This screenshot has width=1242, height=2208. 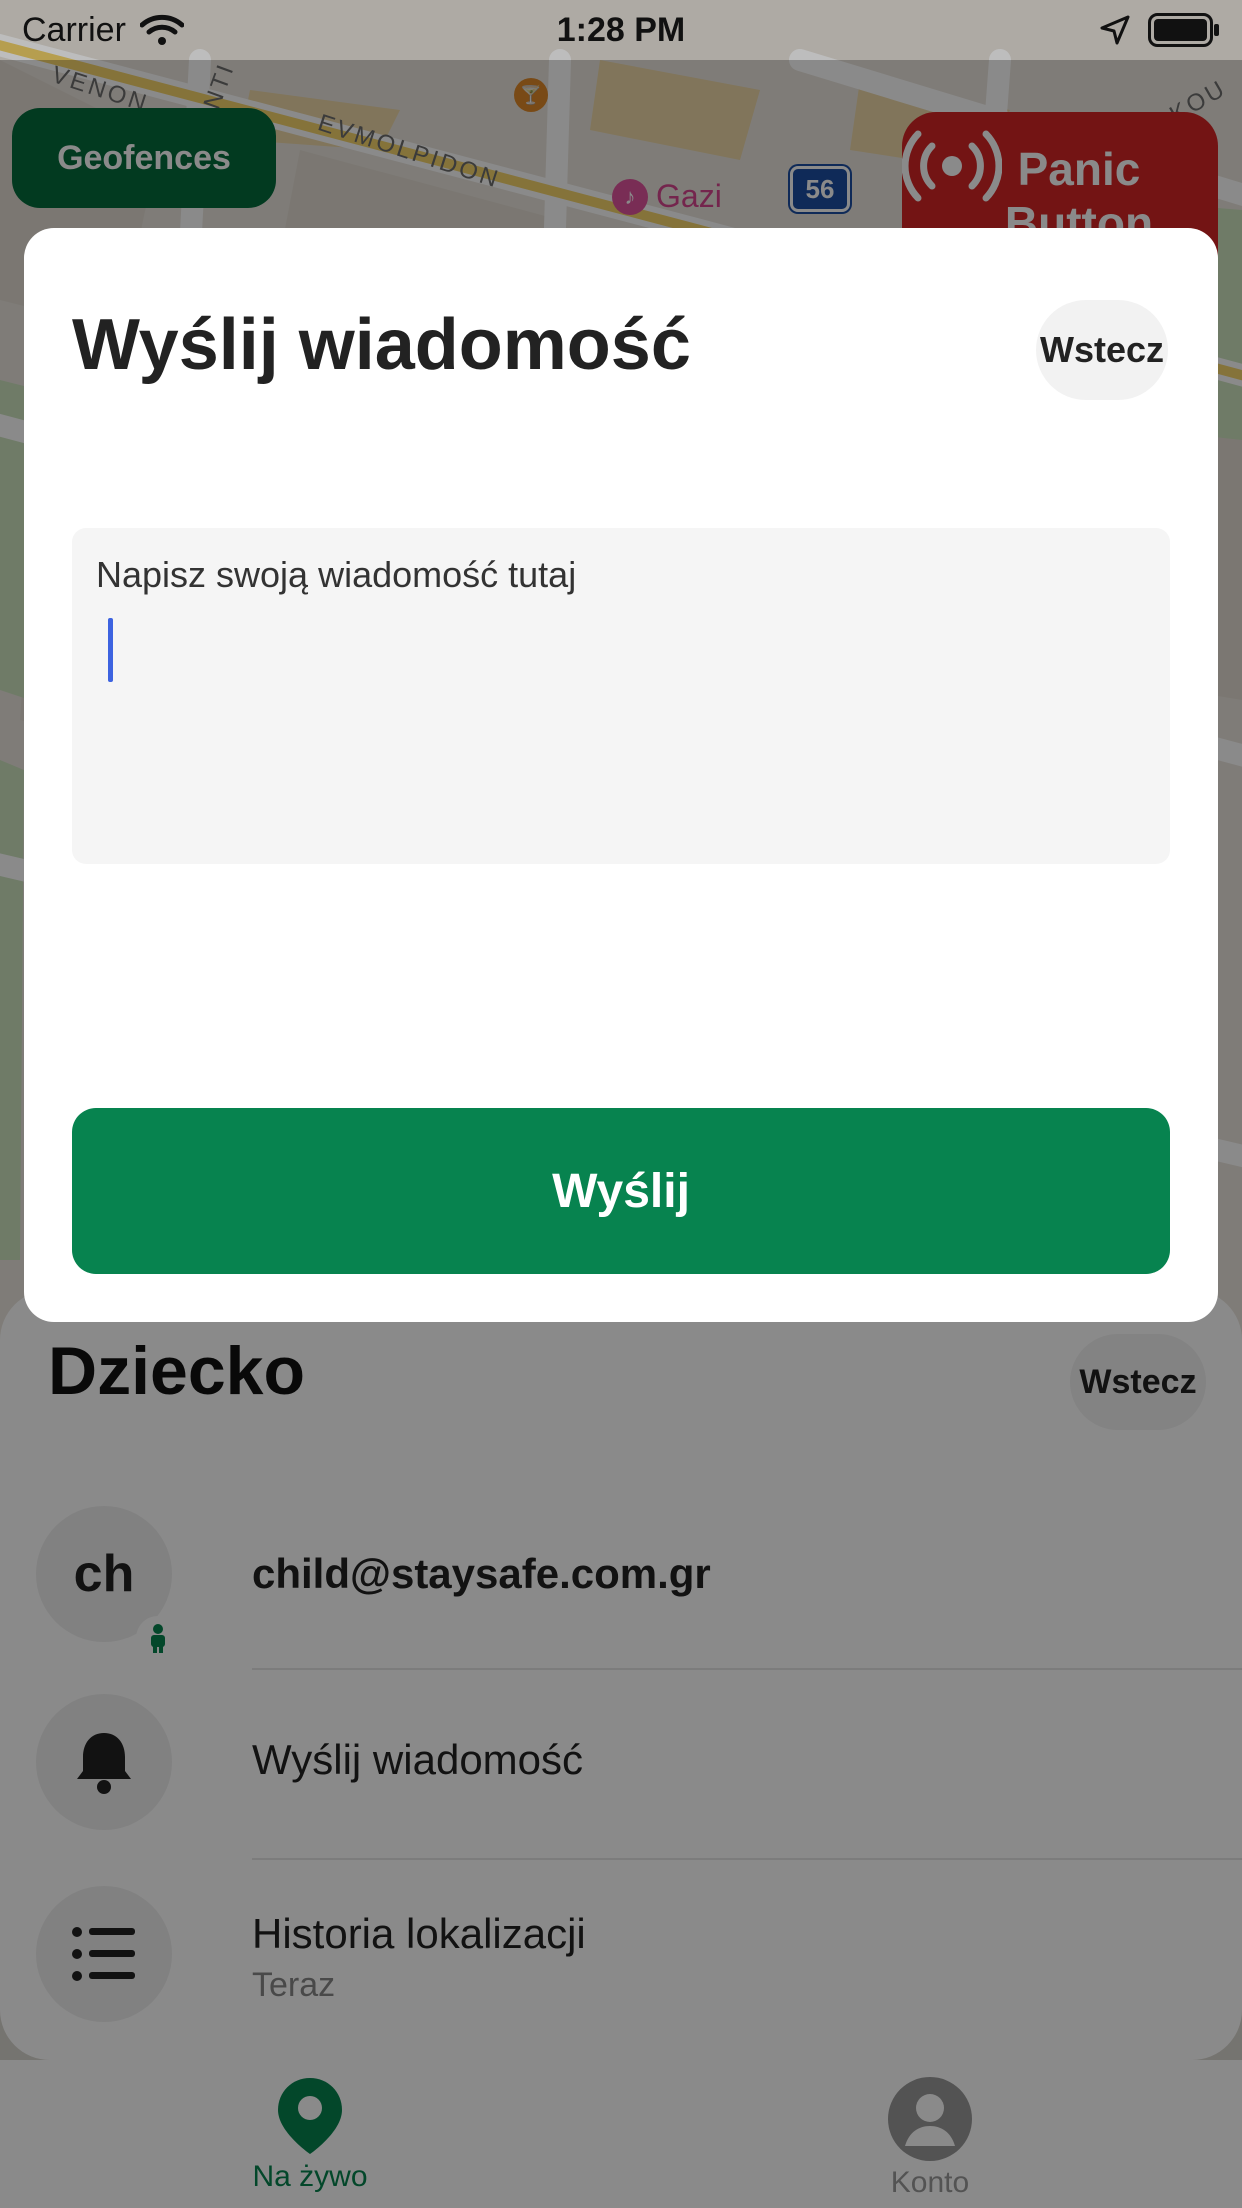 I want to click on status-time: 1:28 PM, so click(x=621, y=29).